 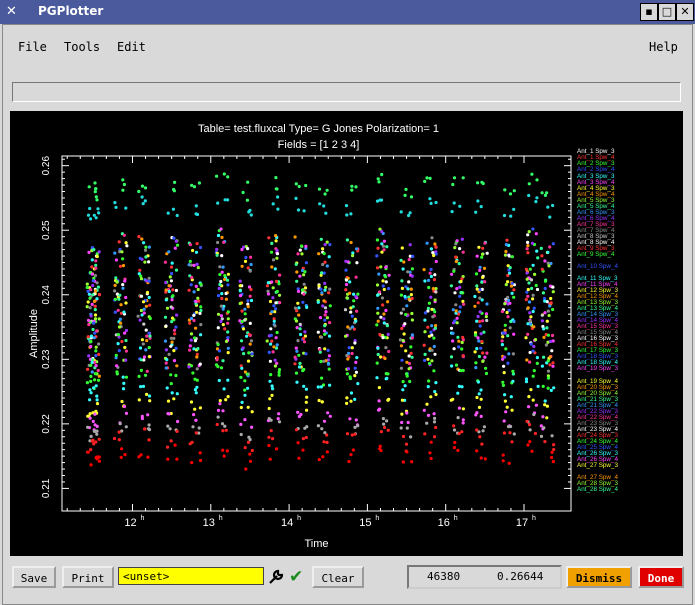 I want to click on command-input: <unset>, so click(x=191, y=576).